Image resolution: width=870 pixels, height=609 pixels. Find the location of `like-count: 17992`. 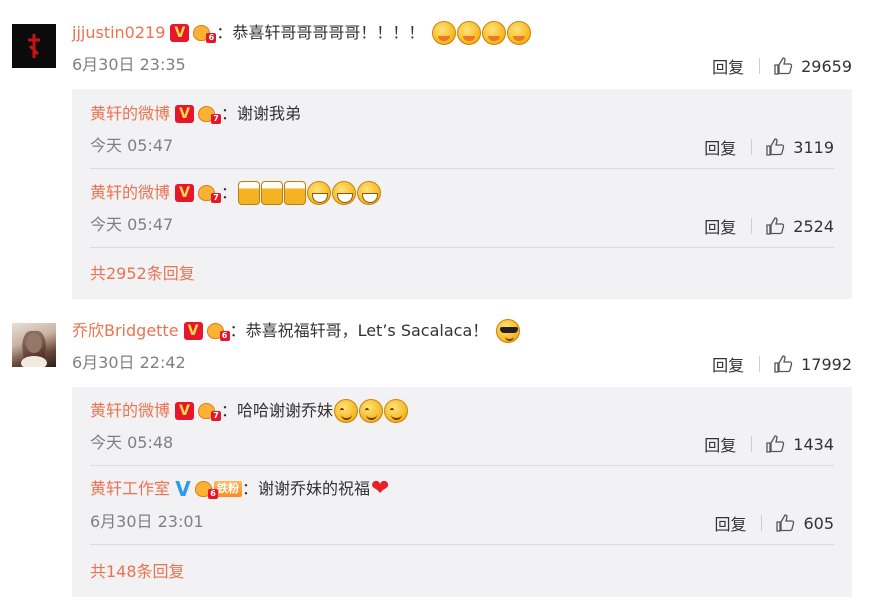

like-count: 17992 is located at coordinates (826, 364).